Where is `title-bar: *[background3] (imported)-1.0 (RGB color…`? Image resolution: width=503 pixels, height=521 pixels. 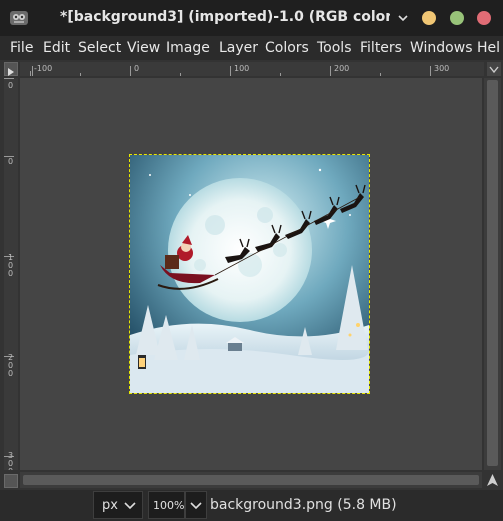
title-bar: *[background3] (imported)-1.0 (RGB color… is located at coordinates (251, 18).